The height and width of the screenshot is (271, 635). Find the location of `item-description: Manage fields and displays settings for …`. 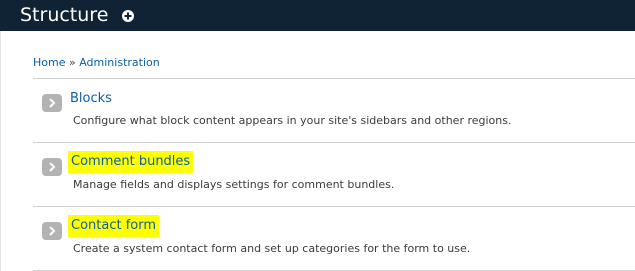

item-description: Manage fields and displays settings for … is located at coordinates (234, 184).